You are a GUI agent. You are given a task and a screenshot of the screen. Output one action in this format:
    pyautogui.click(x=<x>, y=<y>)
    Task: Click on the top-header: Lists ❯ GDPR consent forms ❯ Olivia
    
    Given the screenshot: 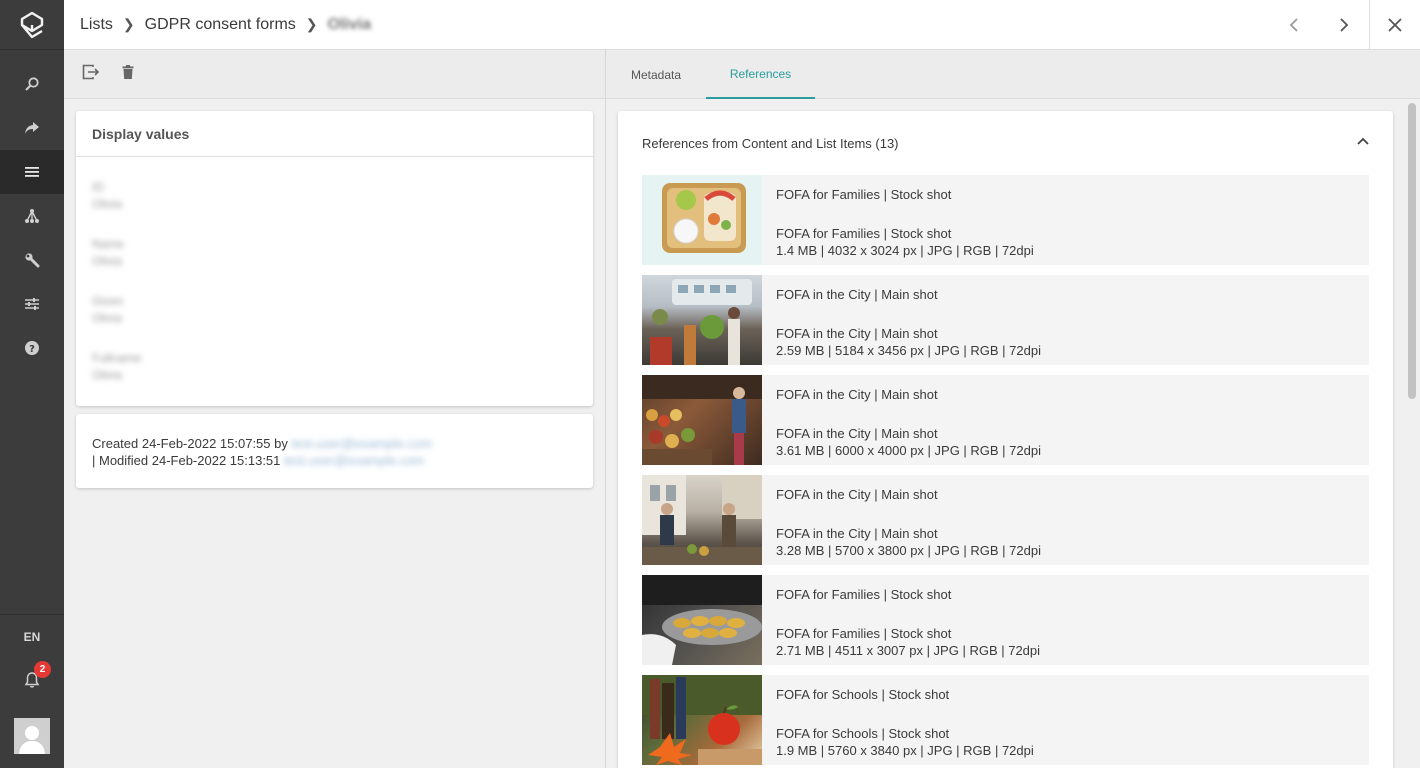 What is the action you would take?
    pyautogui.click(x=742, y=25)
    